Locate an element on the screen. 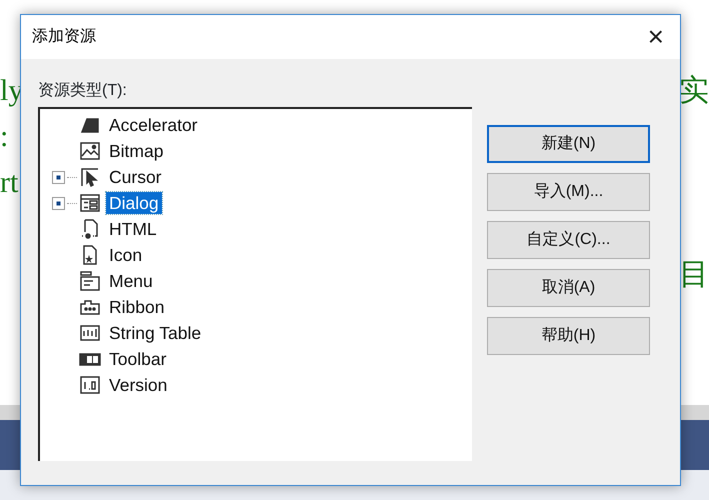 This screenshot has width=709, height=500. dialog-button: 帮助(H) is located at coordinates (568, 336).